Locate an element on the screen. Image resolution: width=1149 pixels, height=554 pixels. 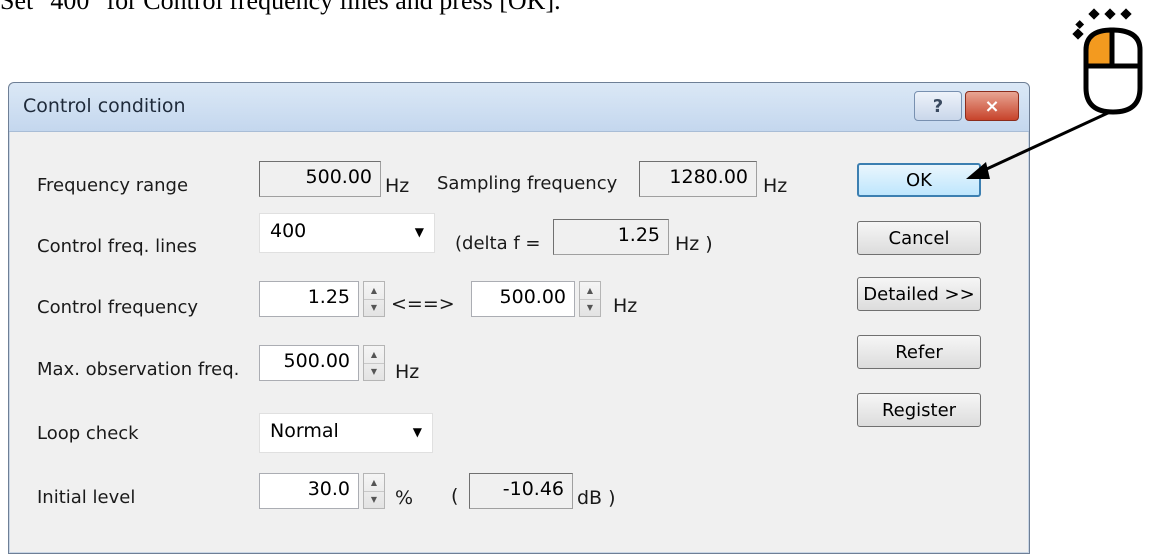
pointer-arrow-icon is located at coordinates (1038, 144).